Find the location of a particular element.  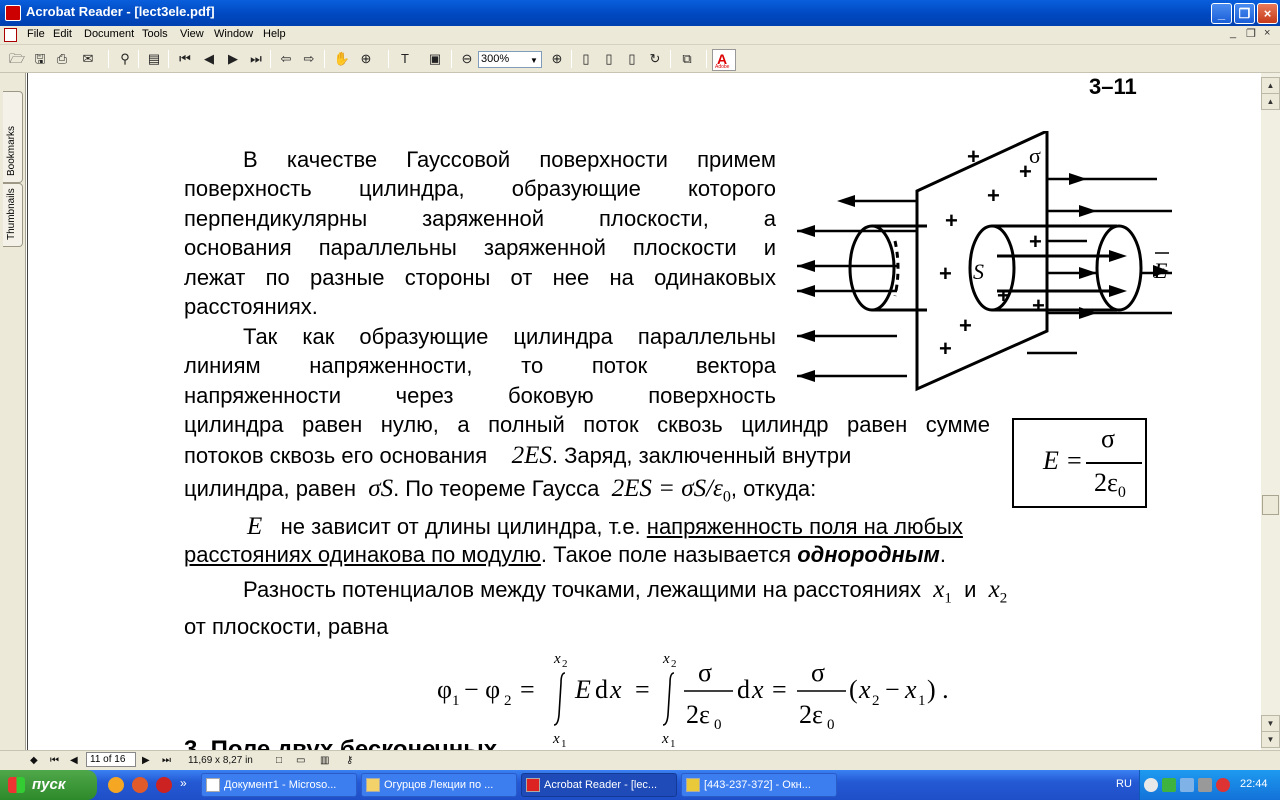

fit-page-icon: ▯ is located at coordinates (609, 59).